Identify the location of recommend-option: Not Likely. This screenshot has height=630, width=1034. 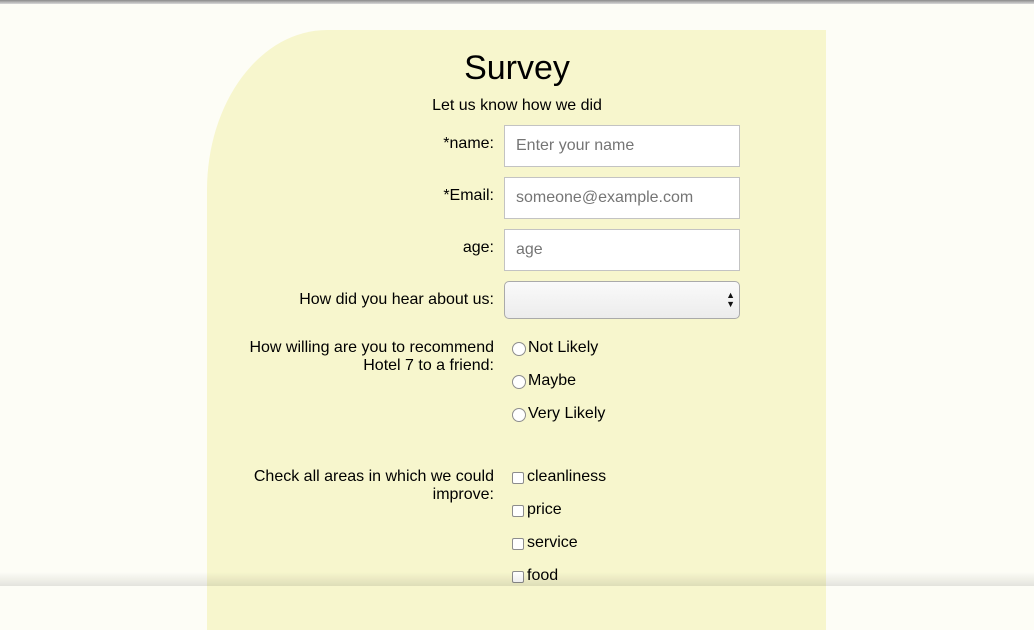
(555, 348).